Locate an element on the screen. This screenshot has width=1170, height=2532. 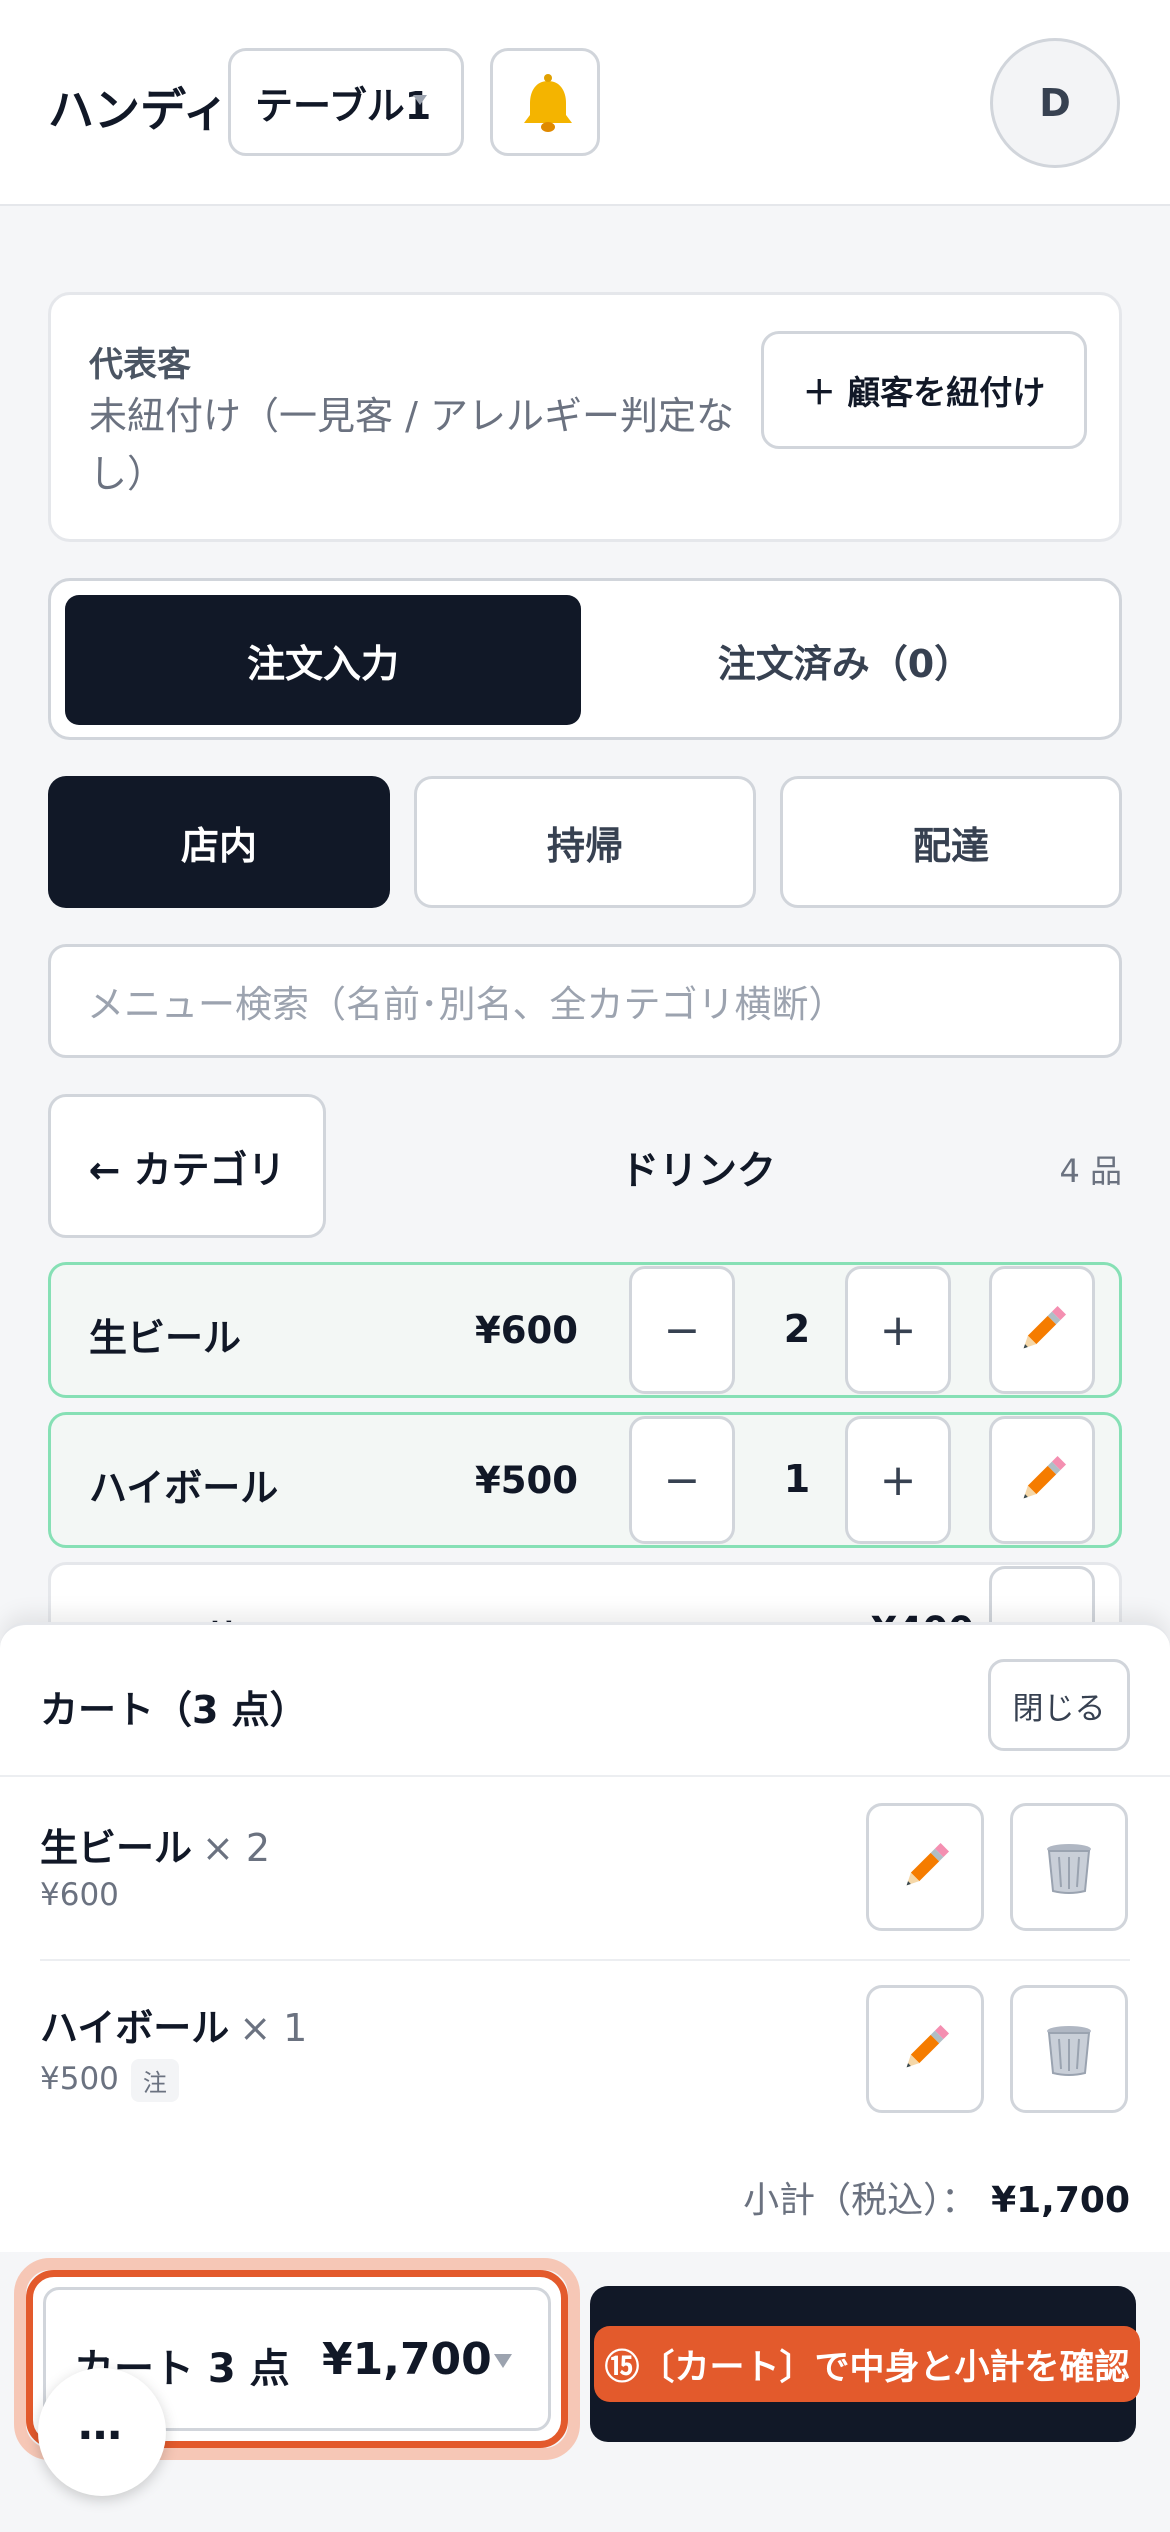
avatar: D is located at coordinates (1055, 103).